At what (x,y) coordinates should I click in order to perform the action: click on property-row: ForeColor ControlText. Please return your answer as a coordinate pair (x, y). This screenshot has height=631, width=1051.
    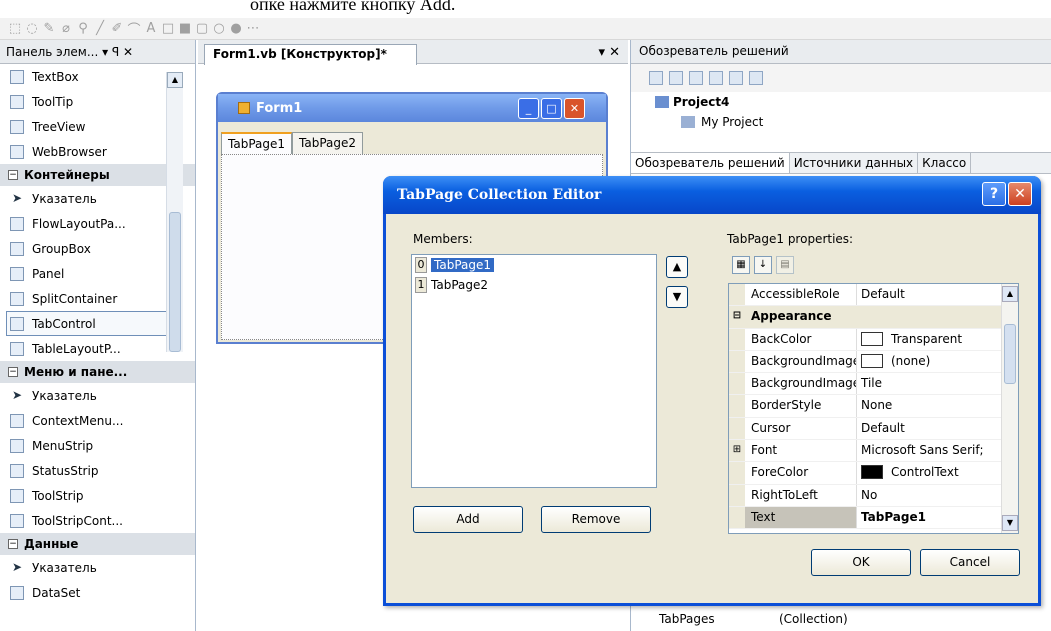
    Looking at the image, I should click on (873, 473).